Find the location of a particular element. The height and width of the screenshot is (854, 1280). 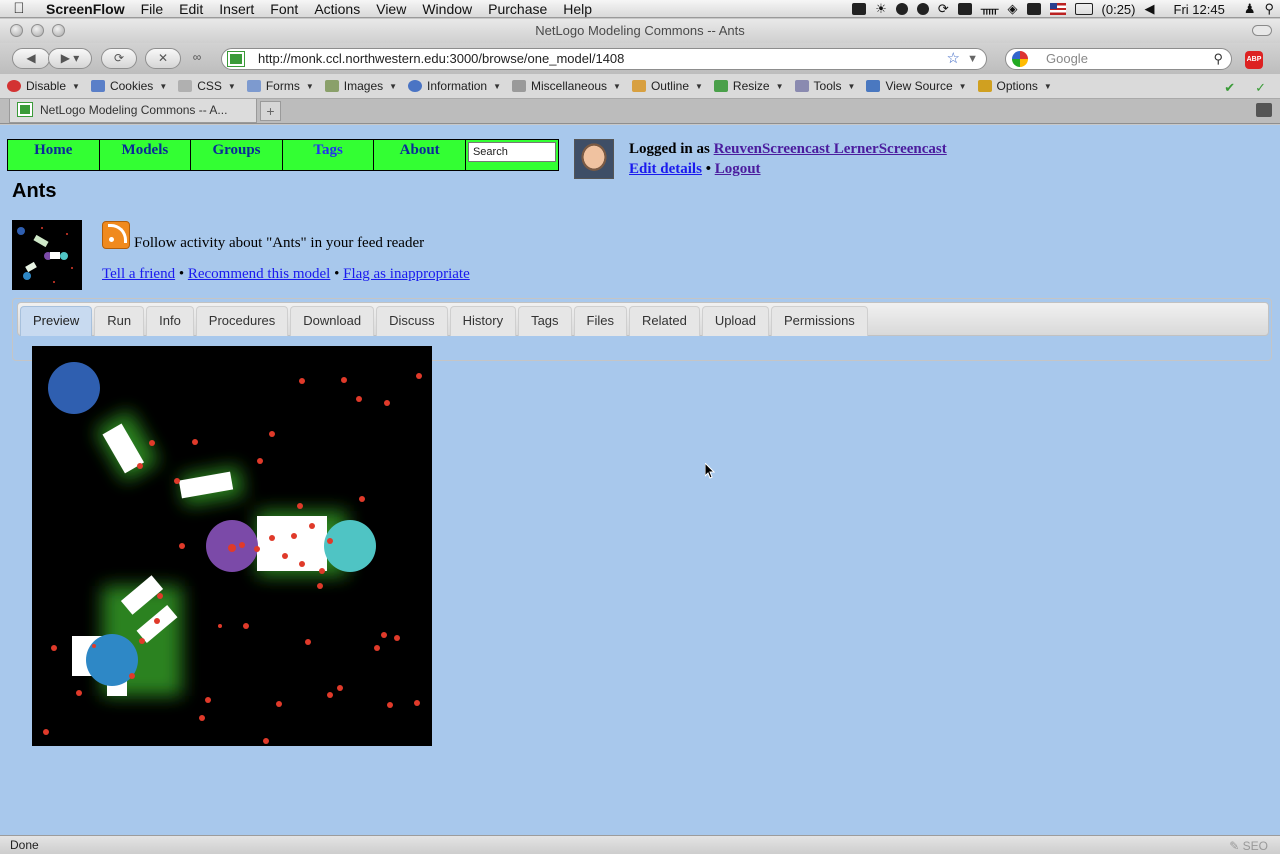

rss-feed-icon is located at coordinates (116, 235).